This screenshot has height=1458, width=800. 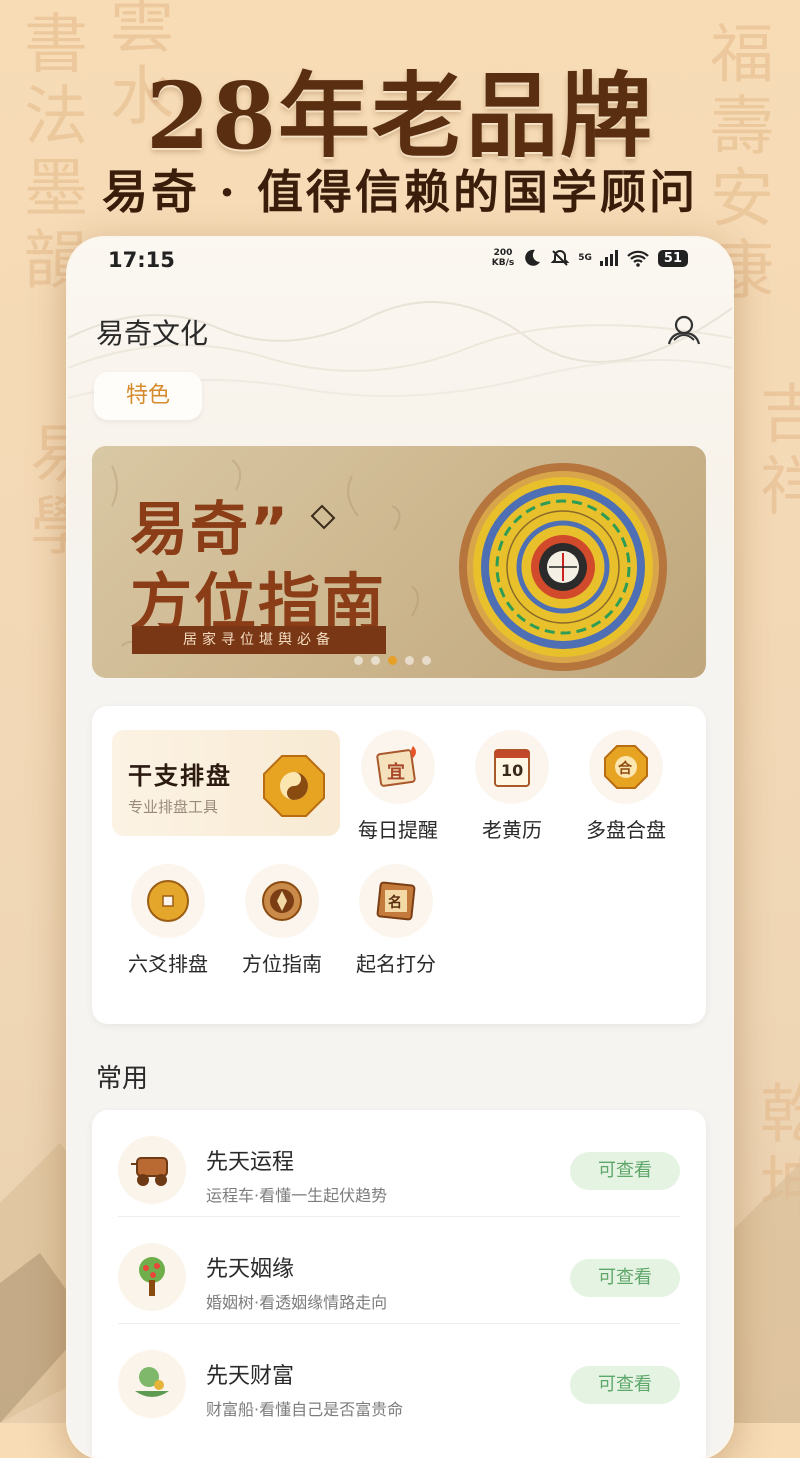 What do you see at coordinates (503, 258) in the screenshot?
I see `net-speed: 200 KB/s` at bounding box center [503, 258].